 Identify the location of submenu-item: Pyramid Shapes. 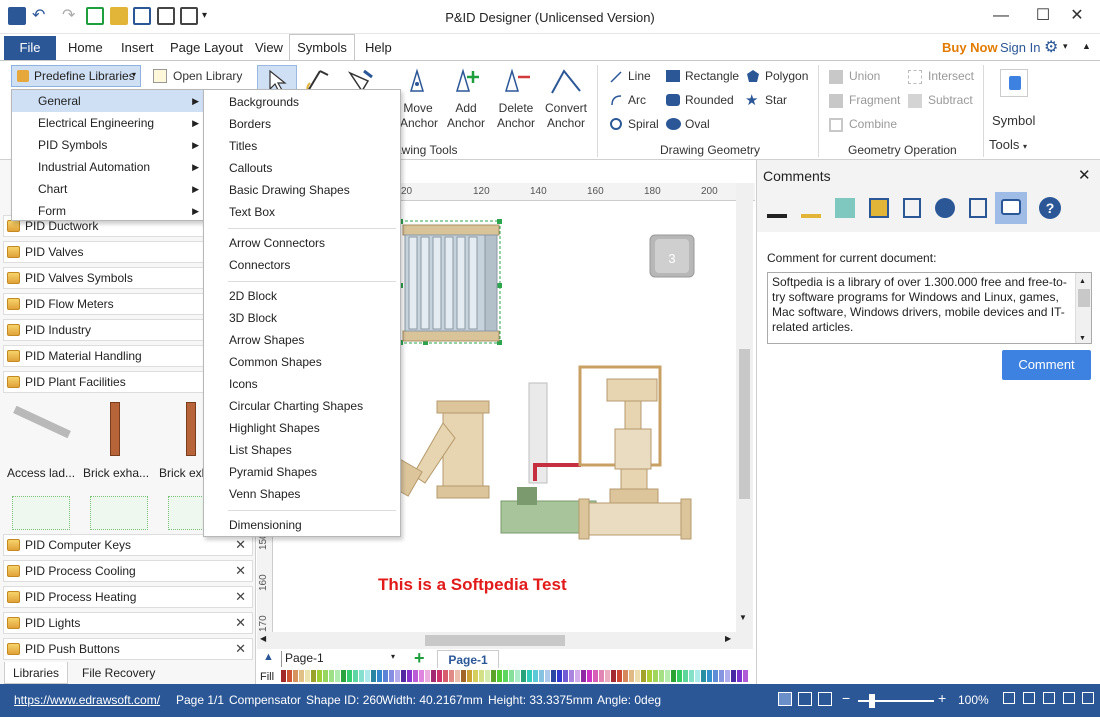
(273, 472).